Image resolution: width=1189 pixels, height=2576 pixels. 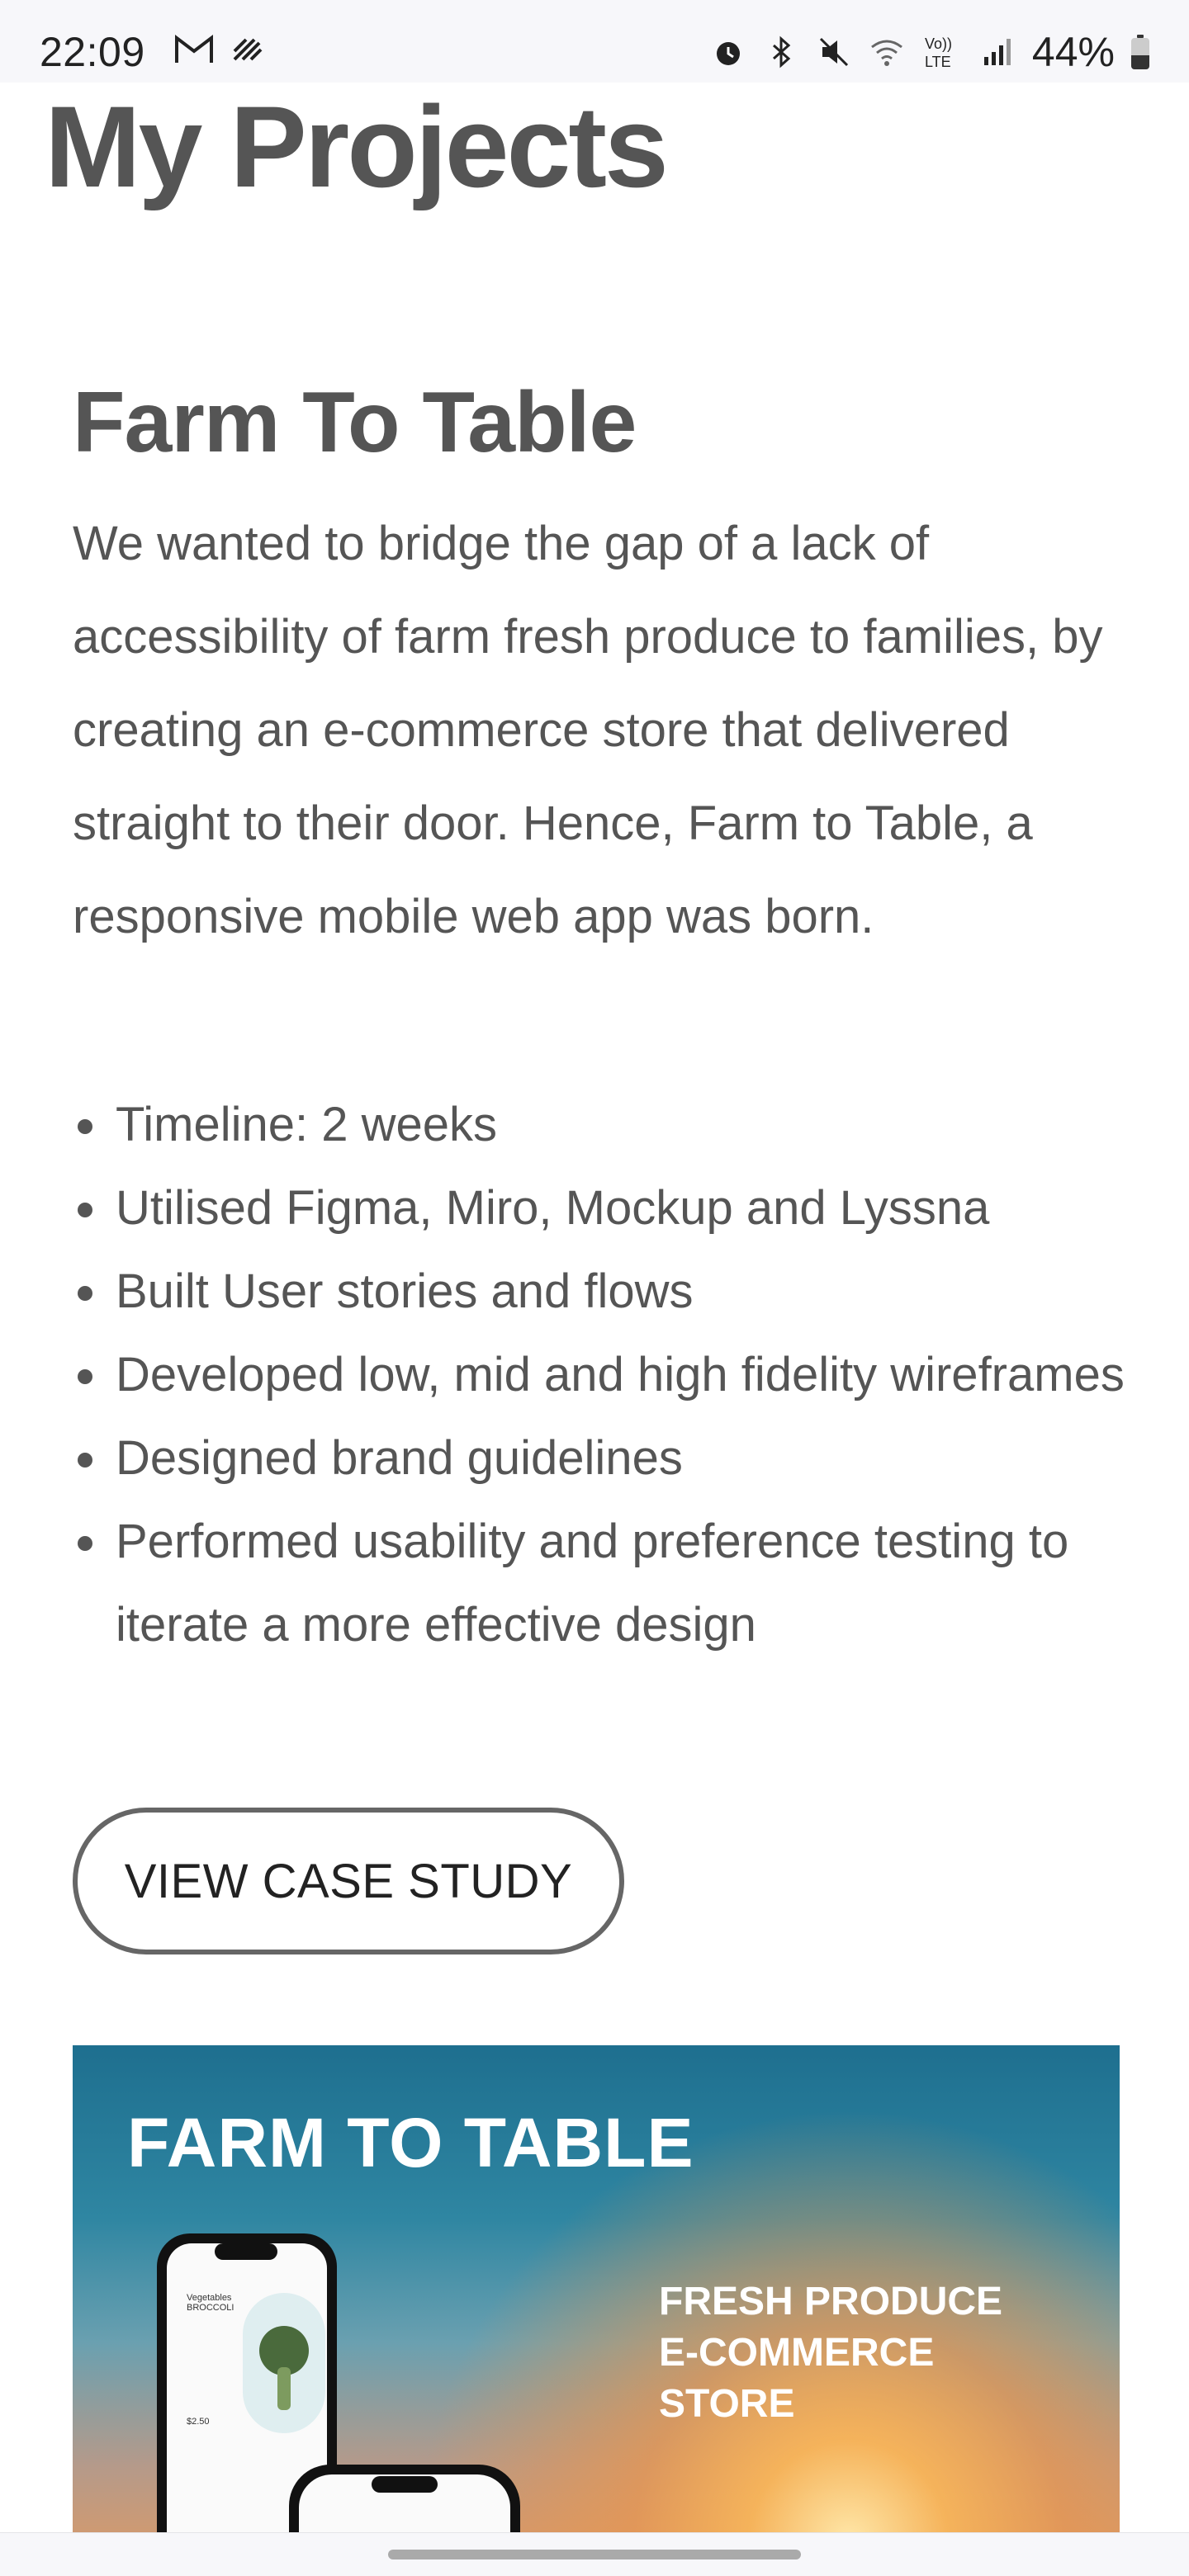 What do you see at coordinates (355, 422) in the screenshot?
I see `project-title: Farm To Table` at bounding box center [355, 422].